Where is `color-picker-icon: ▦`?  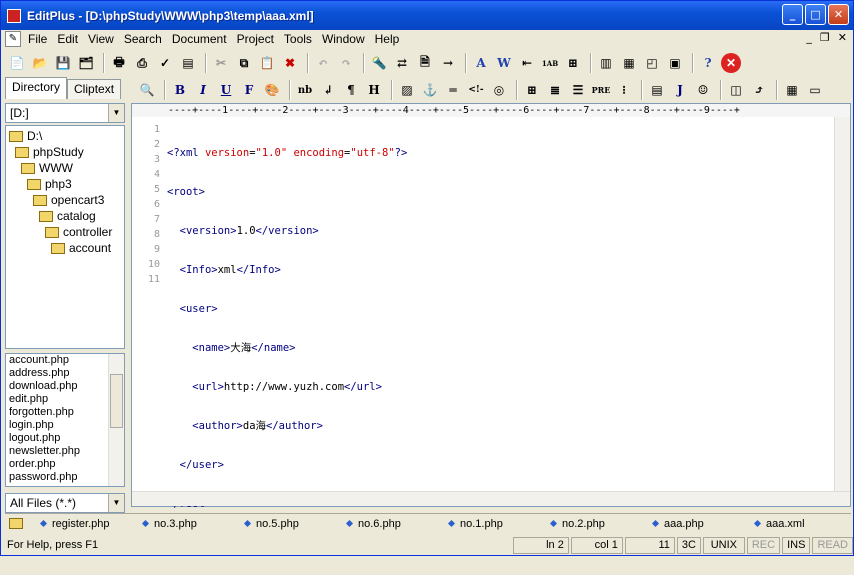 color-picker-icon: ▦ is located at coordinates (792, 90).